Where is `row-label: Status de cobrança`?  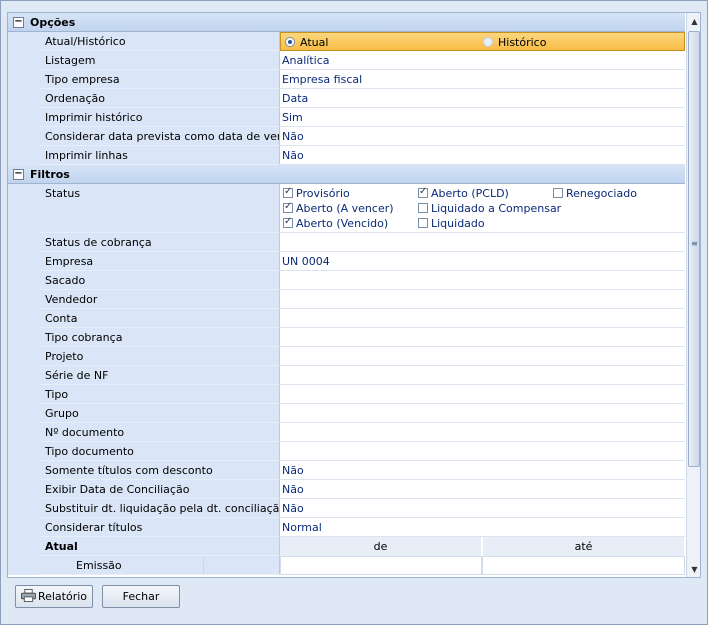 row-label: Status de cobrança is located at coordinates (159, 242).